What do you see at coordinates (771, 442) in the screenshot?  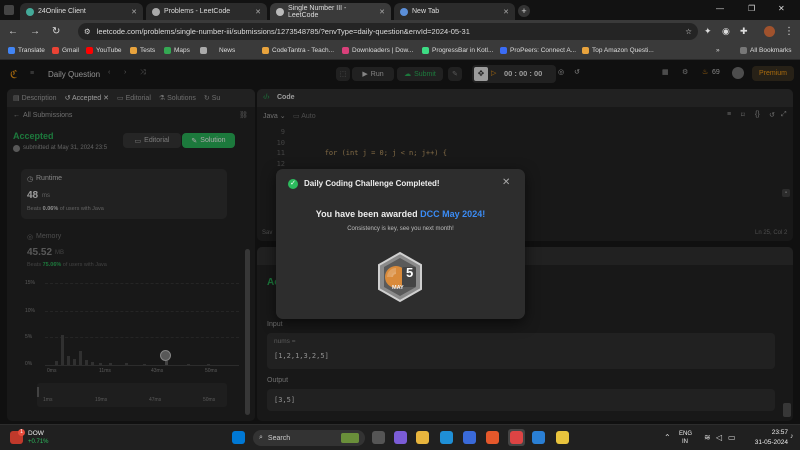 I see `clock-date: 31-05-2024` at bounding box center [771, 442].